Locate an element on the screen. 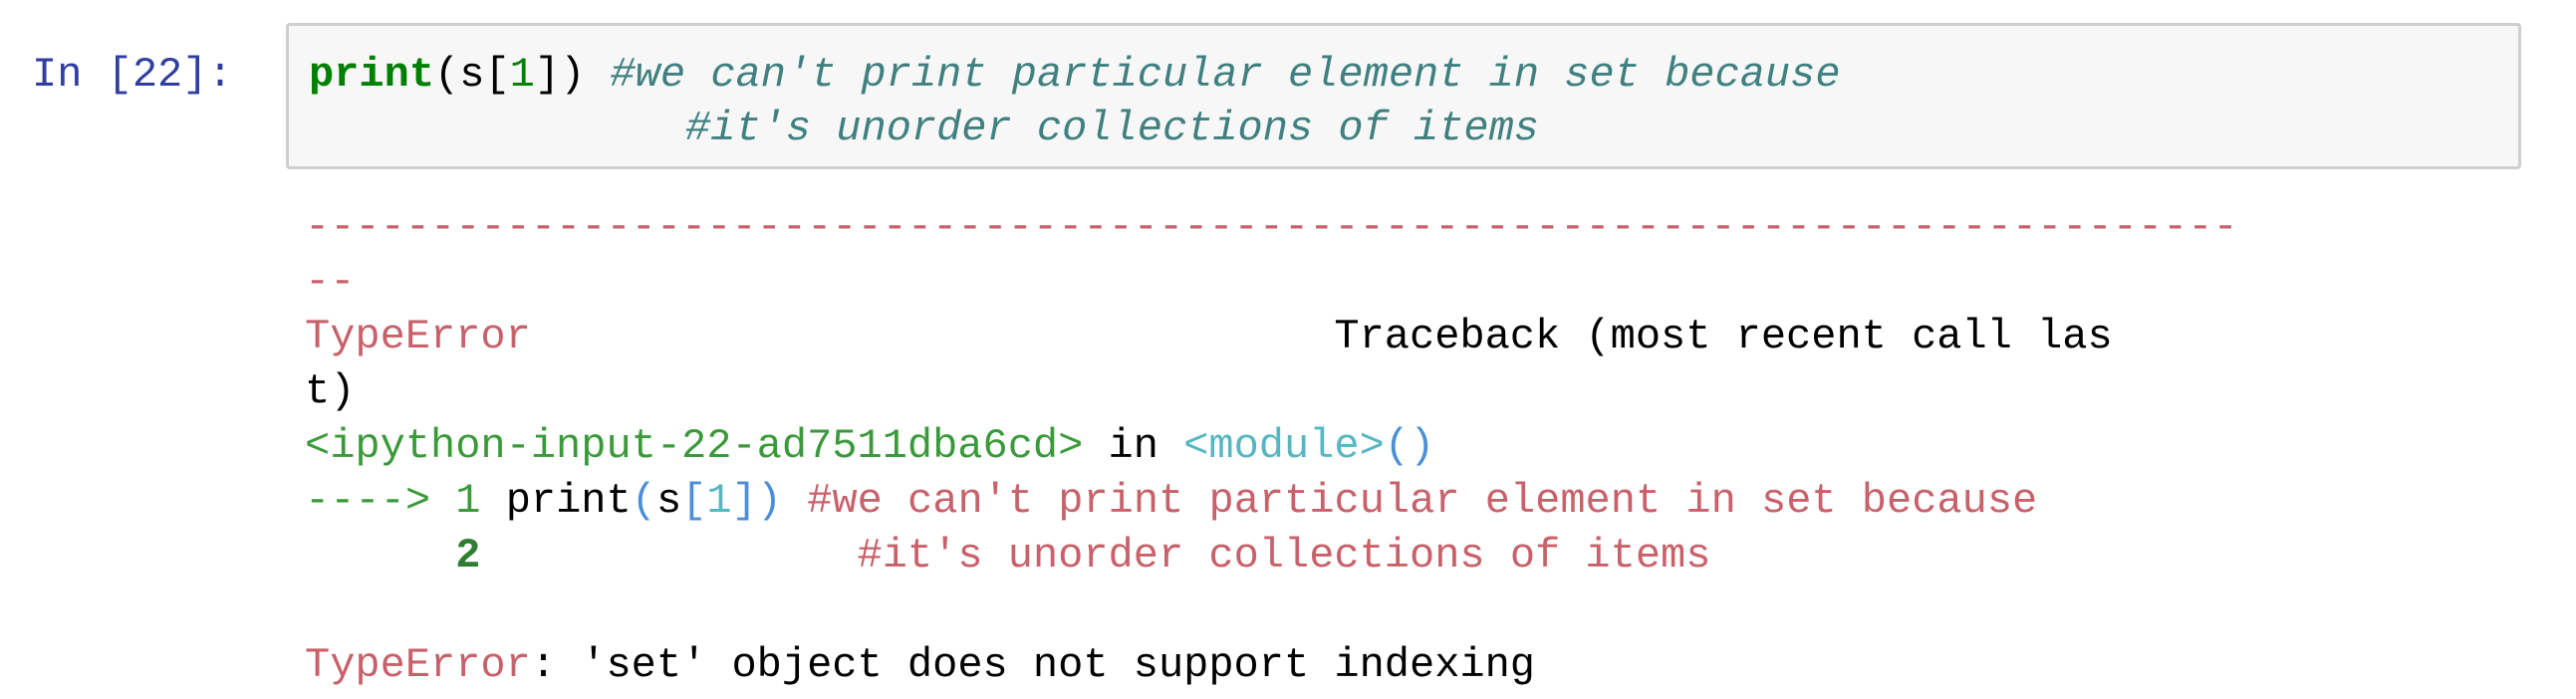 This screenshot has width=2576, height=699. output-line1-bracket-open: [ is located at coordinates (694, 501).